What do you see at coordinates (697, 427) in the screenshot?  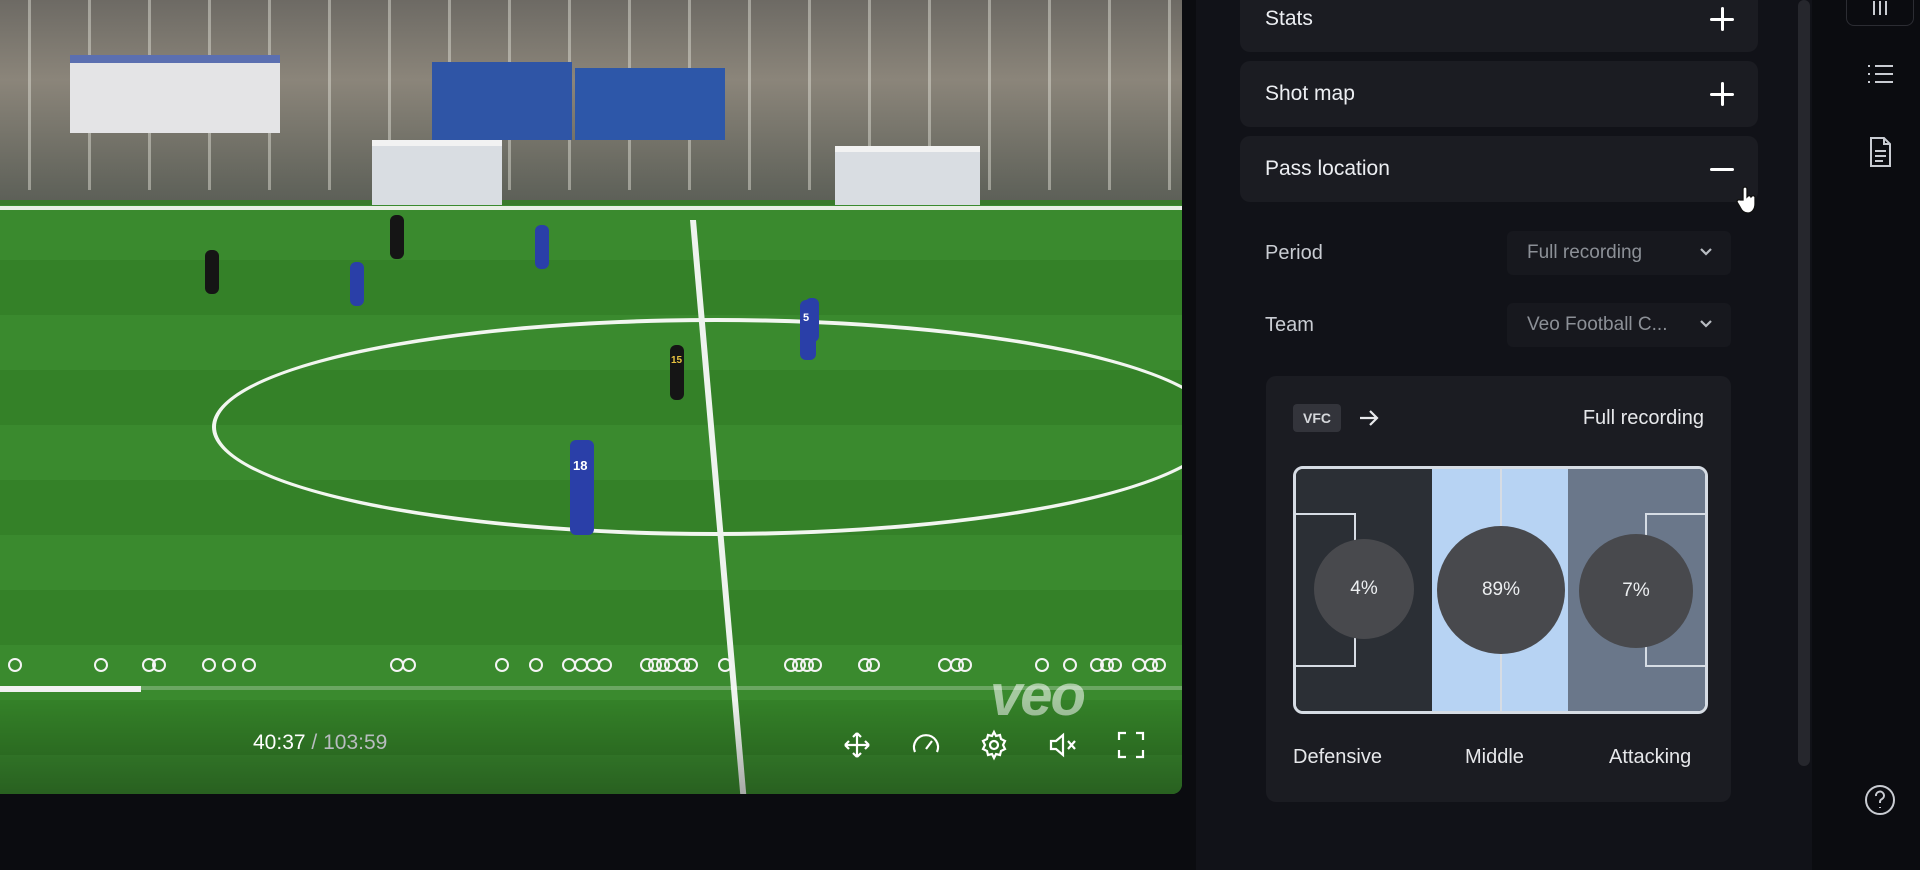 I see `center-circle` at bounding box center [697, 427].